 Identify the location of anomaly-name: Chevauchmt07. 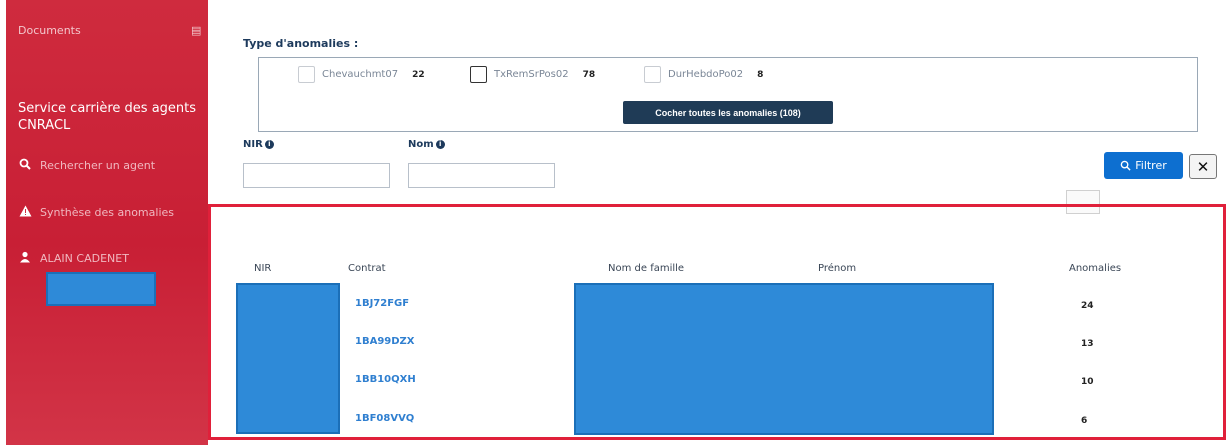
(360, 74).